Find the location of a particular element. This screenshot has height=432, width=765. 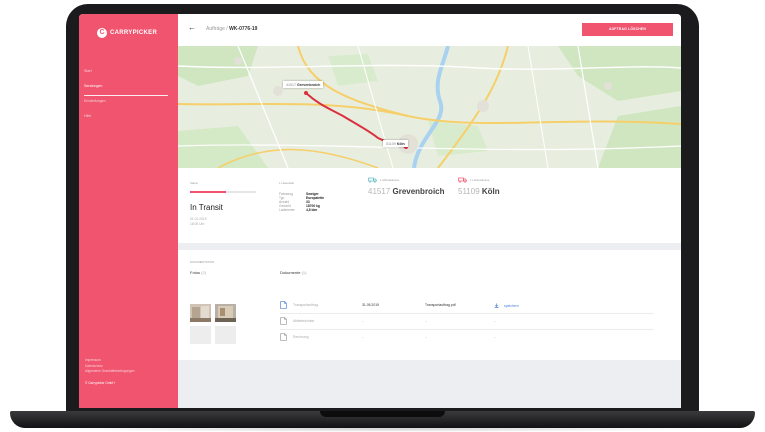

load-row: Lademeter 4,8 ldm is located at coordinates (298, 210).